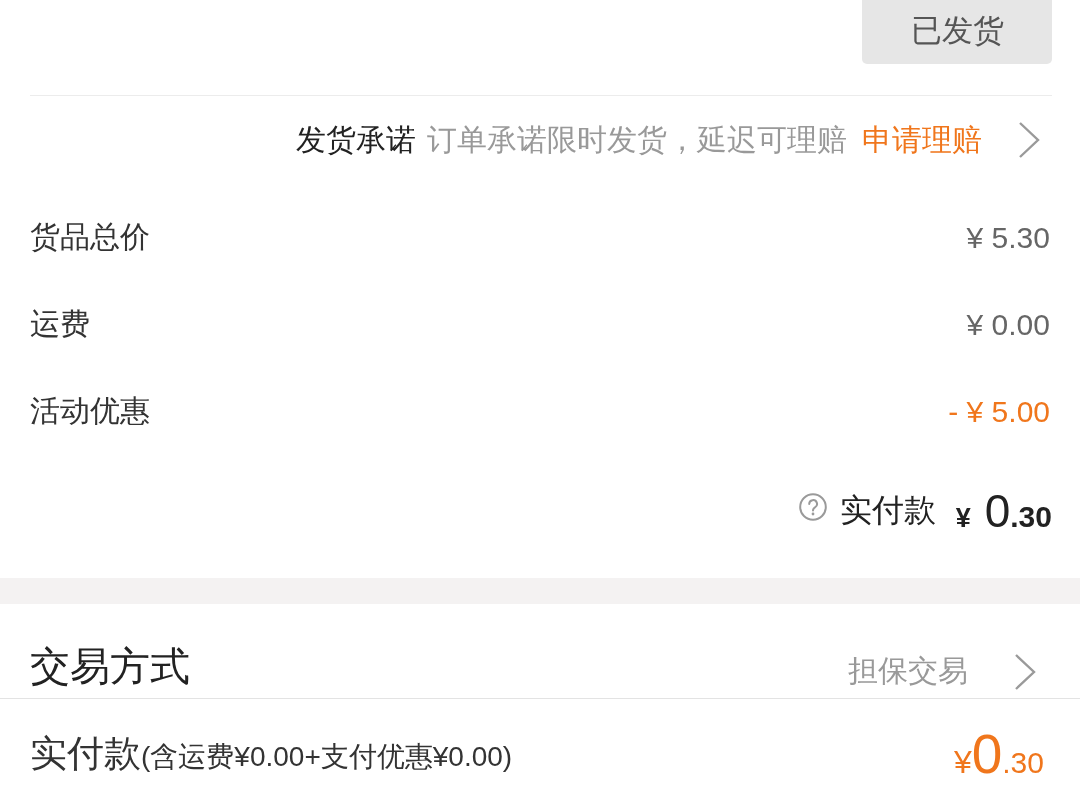 The image size is (1080, 794). I want to click on price-label: 货品总价, so click(90, 237).